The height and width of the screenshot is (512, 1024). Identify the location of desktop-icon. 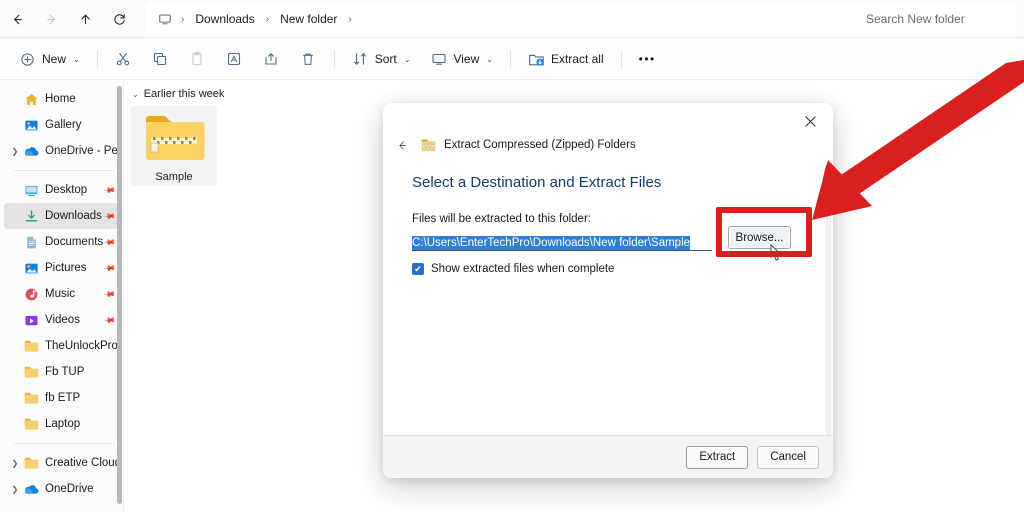
(31, 190).